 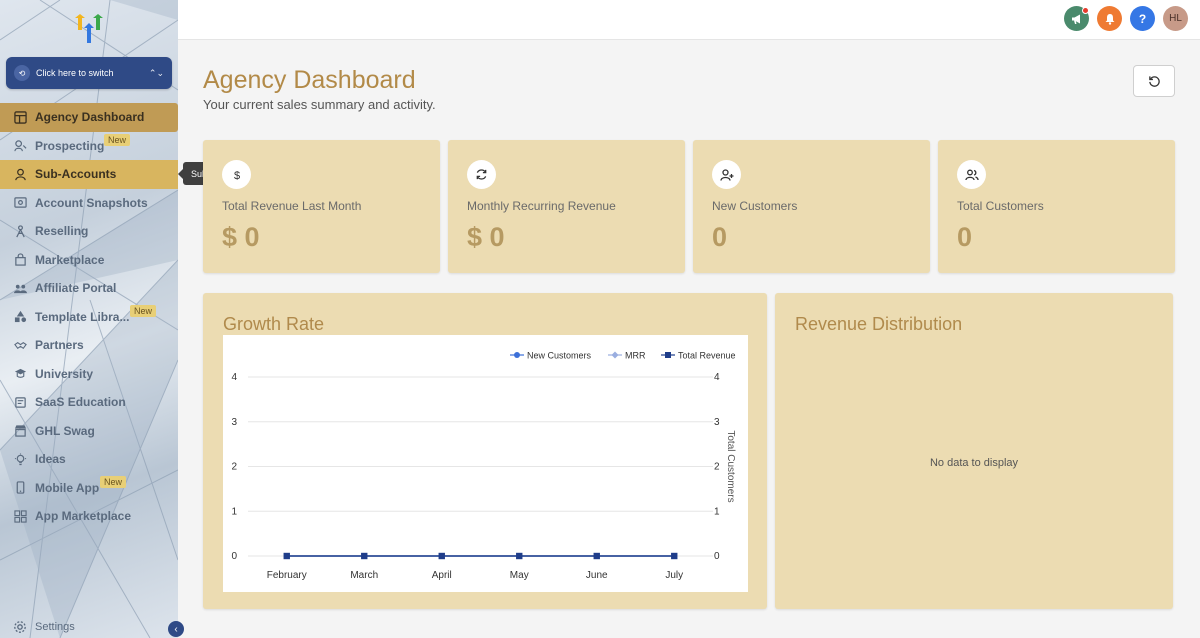 I want to click on sidebar-item-sub-accounts: Sub-Accounts, so click(x=89, y=174).